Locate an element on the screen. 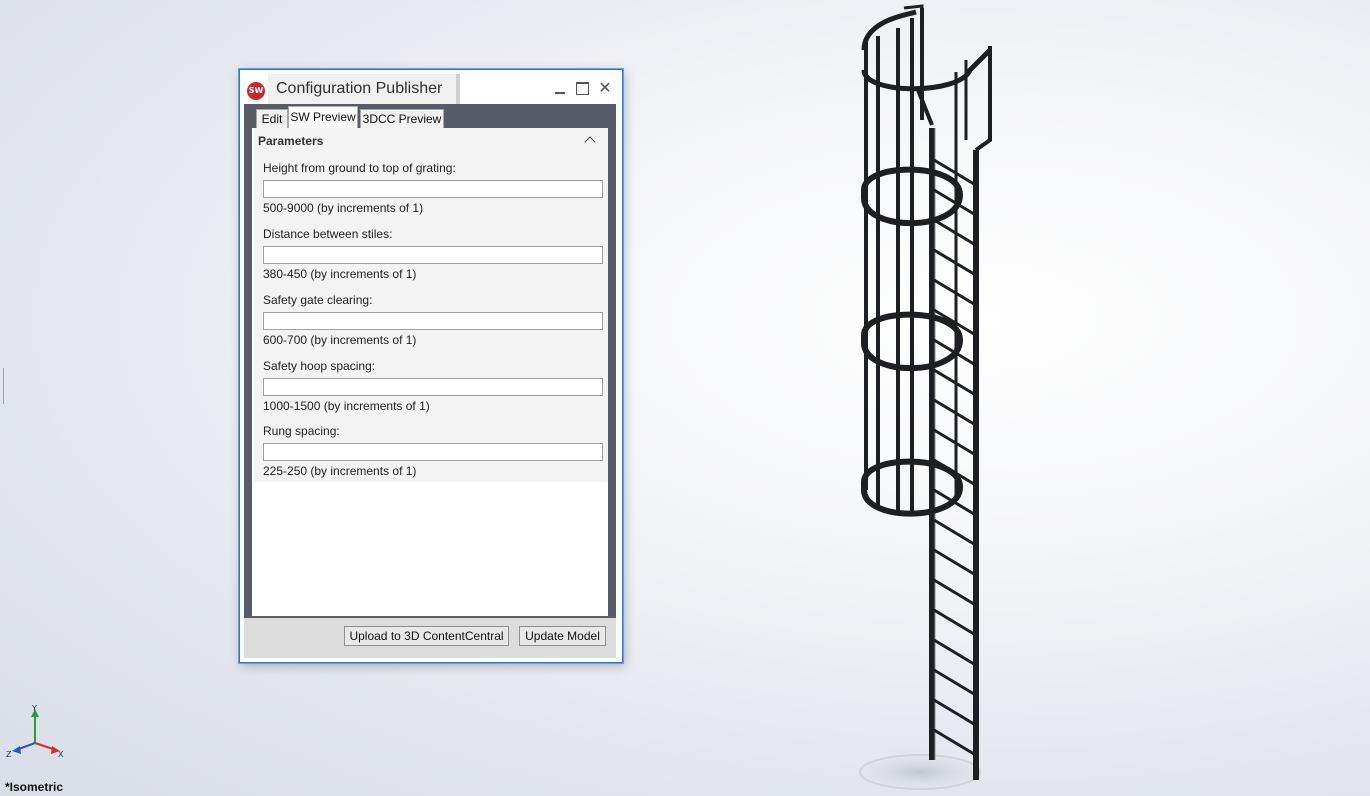 This screenshot has height=796, width=1370. field-label: Rung spacing: is located at coordinates (301, 431).